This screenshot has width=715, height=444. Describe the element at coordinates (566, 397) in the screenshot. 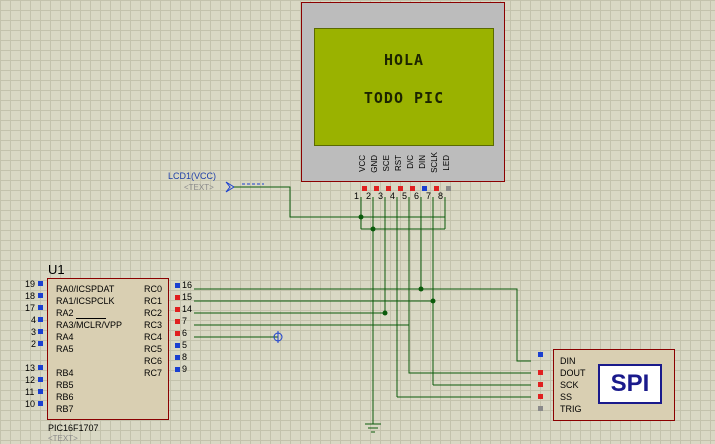

I see `spi-pin-label: SS` at that location.